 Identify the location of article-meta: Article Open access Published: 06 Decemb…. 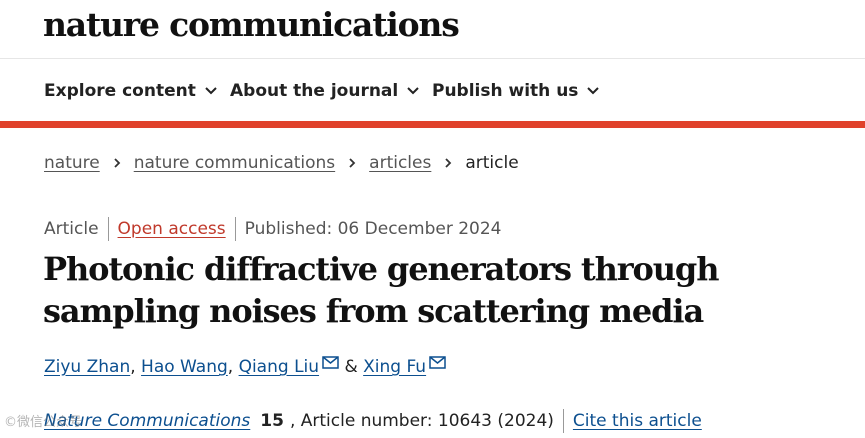
(272, 229).